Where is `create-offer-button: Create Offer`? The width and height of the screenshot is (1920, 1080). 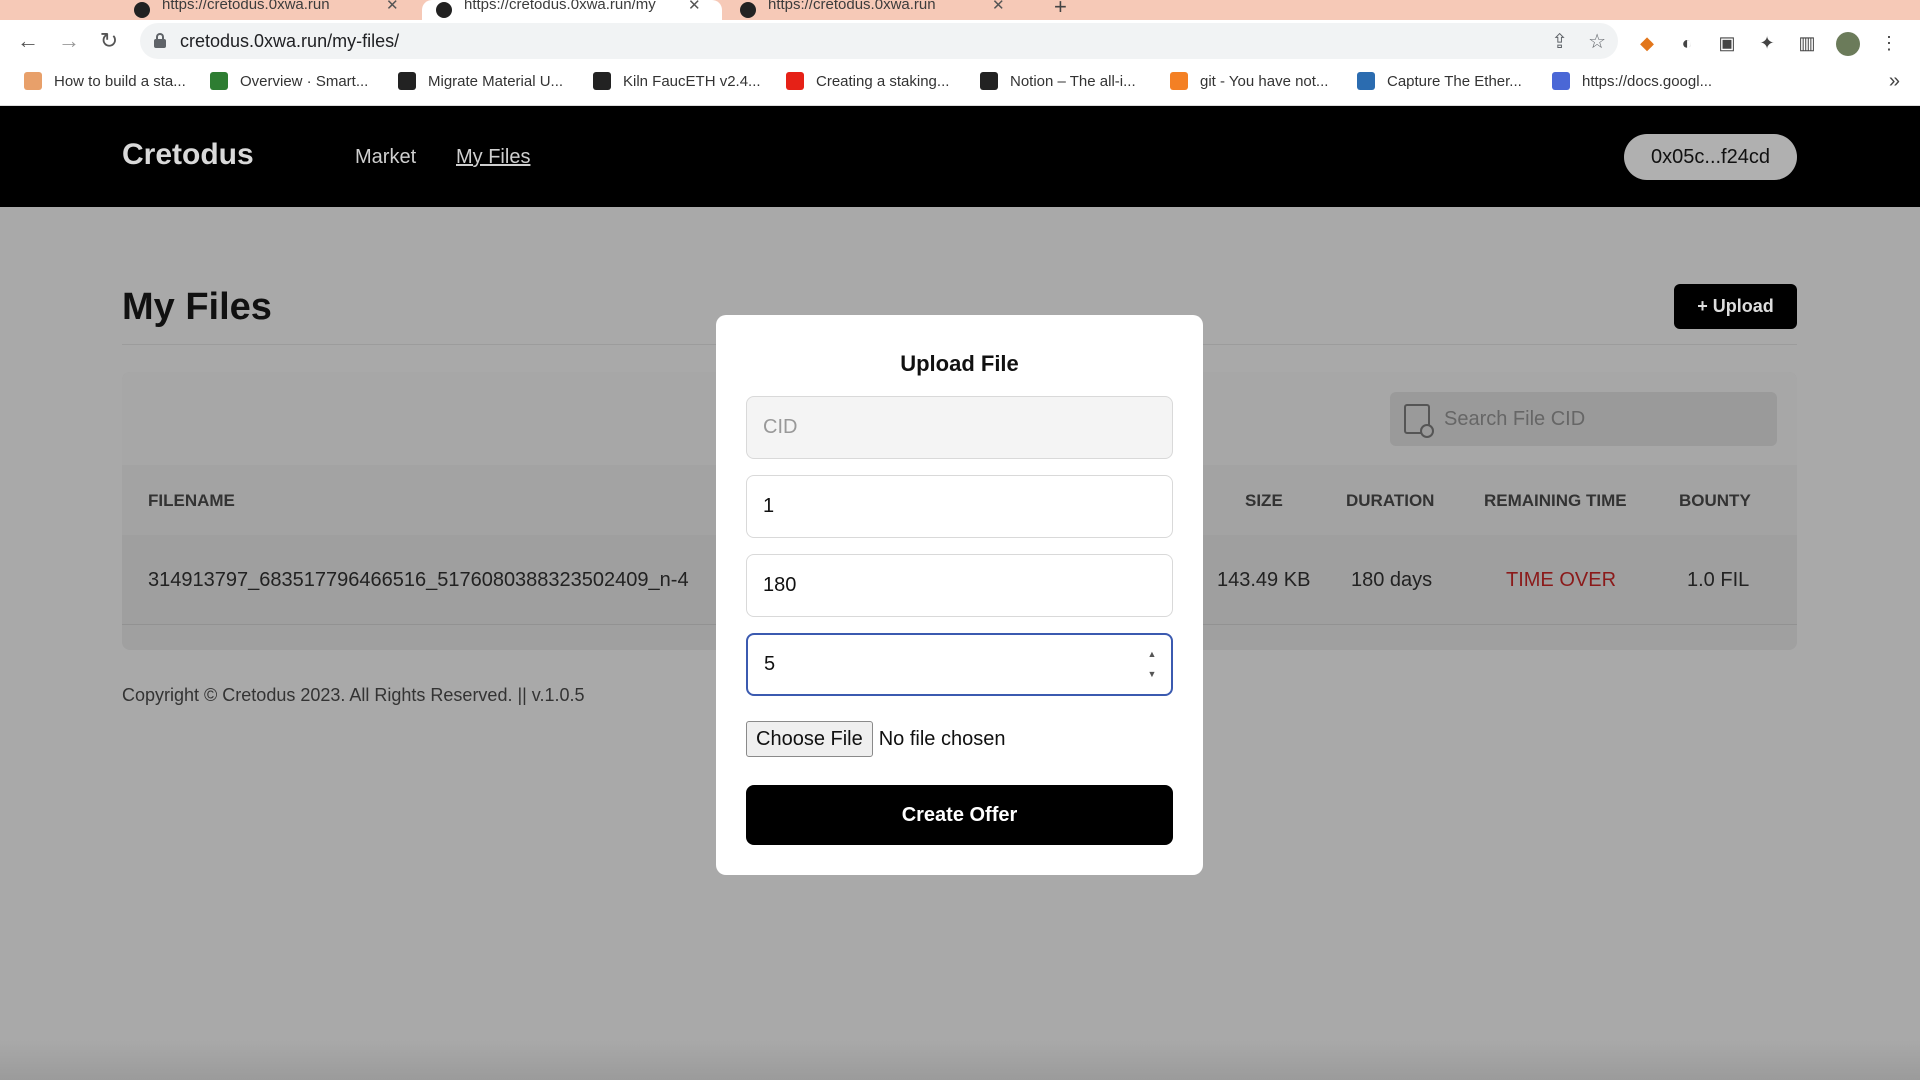 create-offer-button: Create Offer is located at coordinates (959, 815).